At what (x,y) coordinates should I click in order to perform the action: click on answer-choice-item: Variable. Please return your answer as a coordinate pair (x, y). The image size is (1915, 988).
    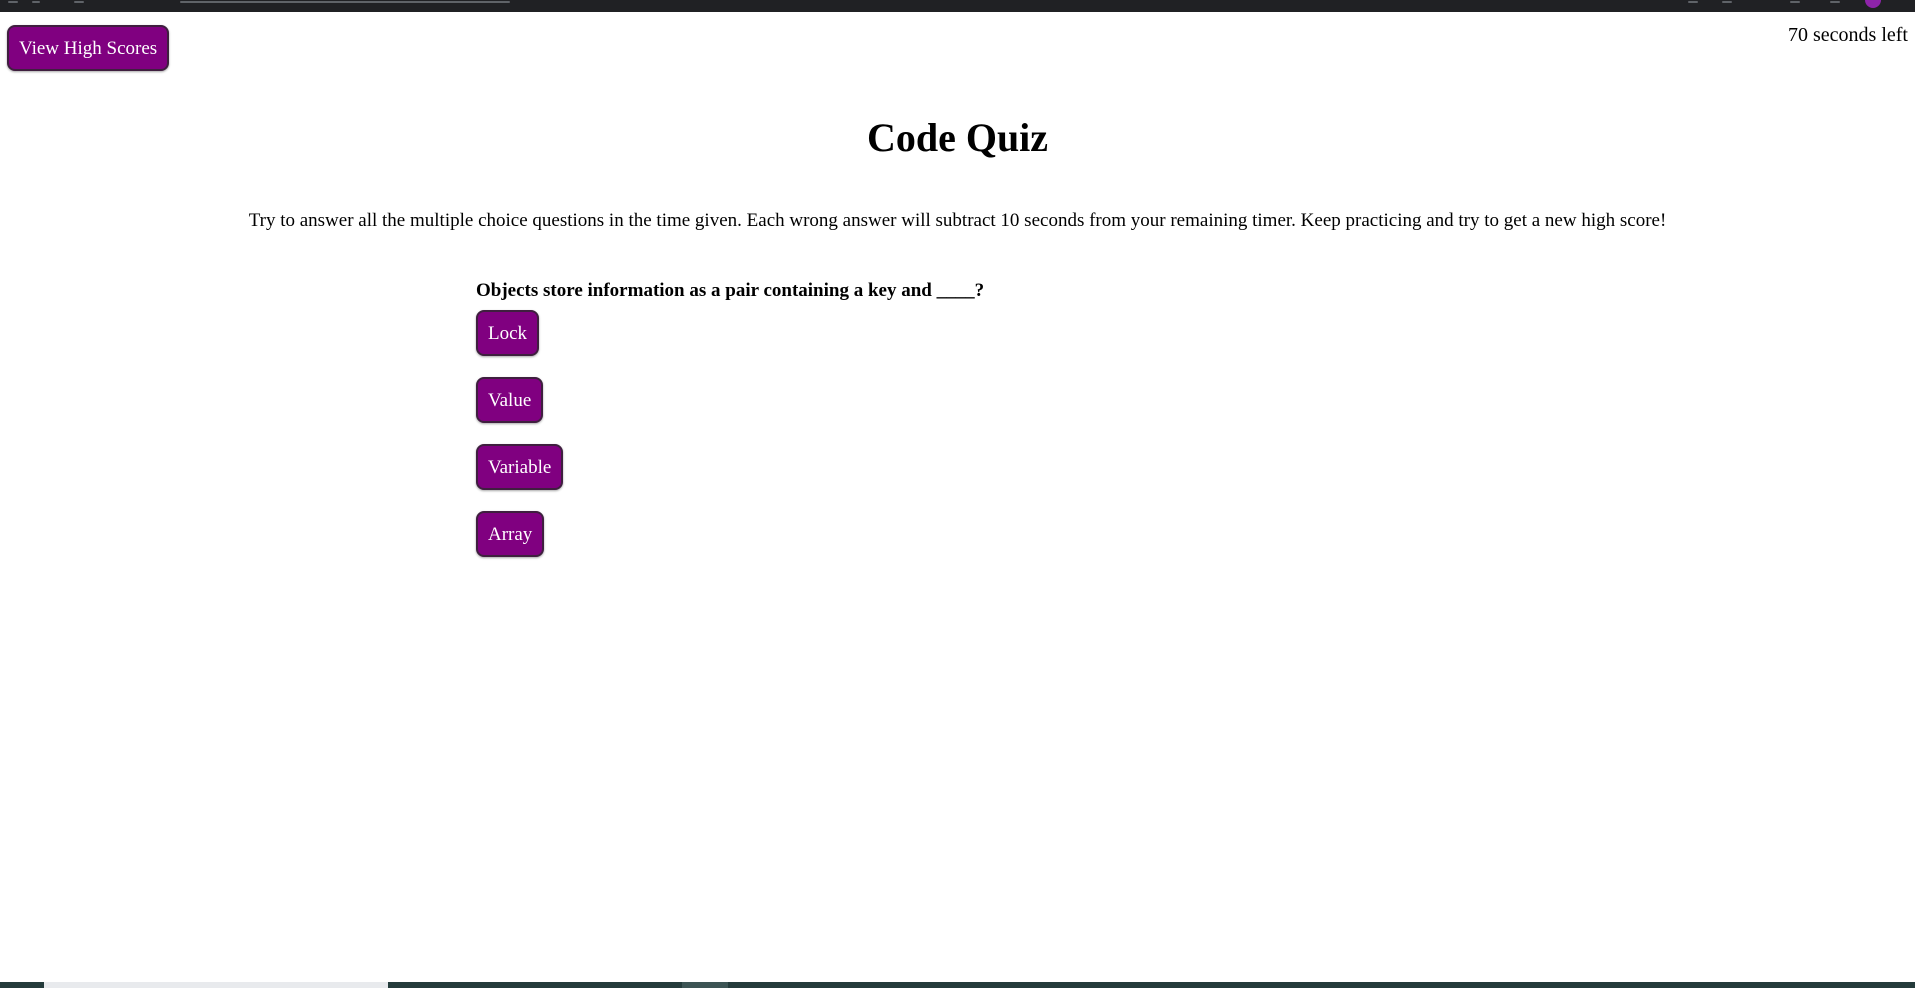
    Looking at the image, I should click on (730, 467).